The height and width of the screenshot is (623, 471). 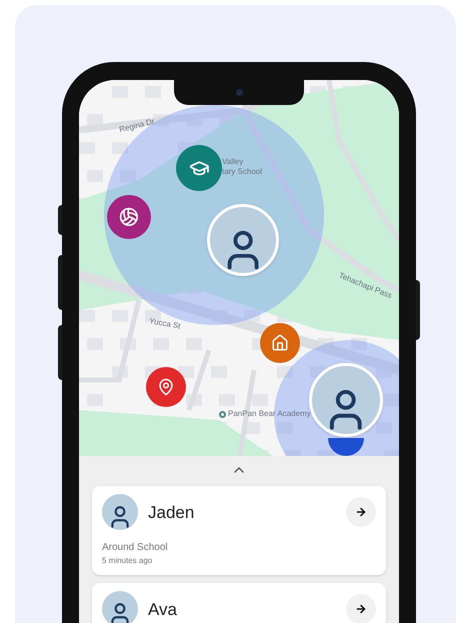 What do you see at coordinates (239, 530) in the screenshot?
I see `person-card: Jaden Around School 5 minutes ago` at bounding box center [239, 530].